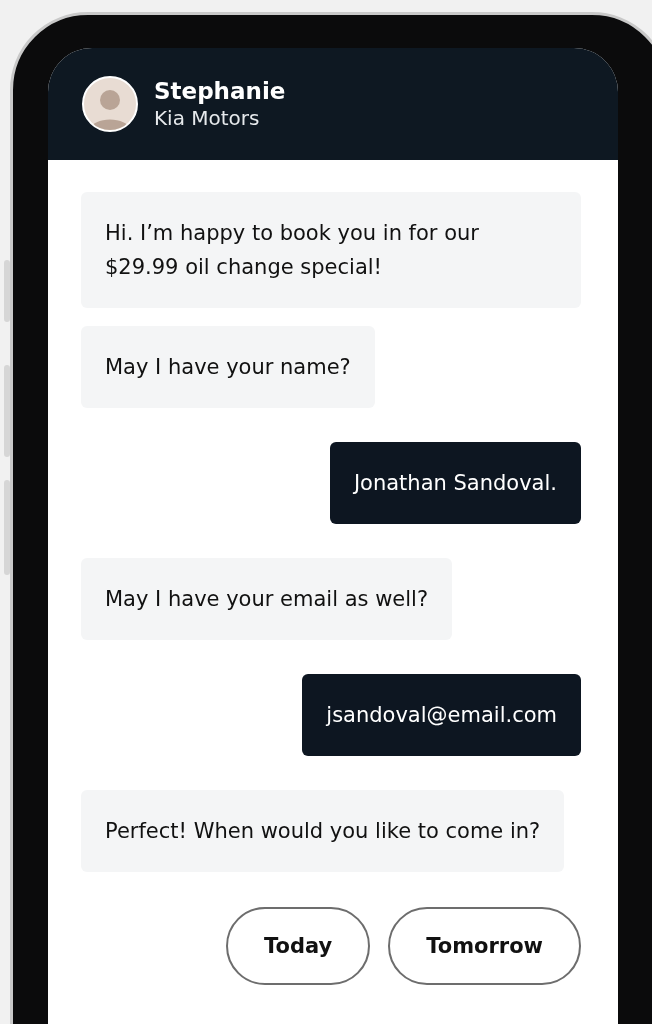 This screenshot has height=1024, width=652. I want to click on agent-message-bubble: May I have your email as well?, so click(267, 599).